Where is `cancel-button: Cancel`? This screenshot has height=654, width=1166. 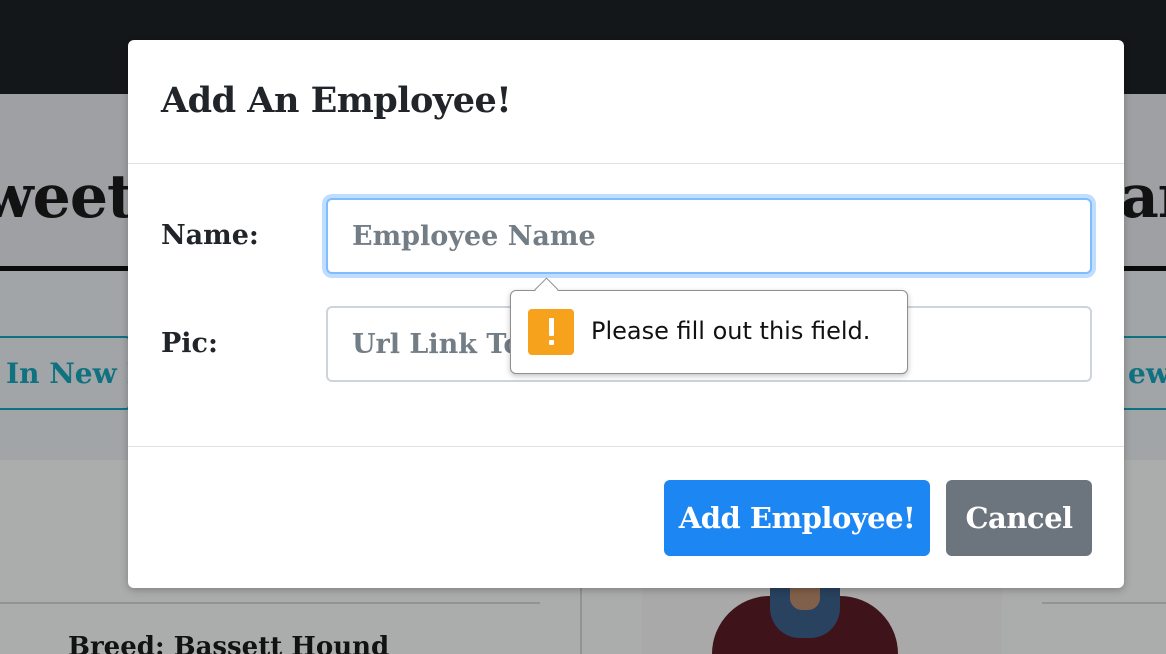 cancel-button: Cancel is located at coordinates (1019, 518).